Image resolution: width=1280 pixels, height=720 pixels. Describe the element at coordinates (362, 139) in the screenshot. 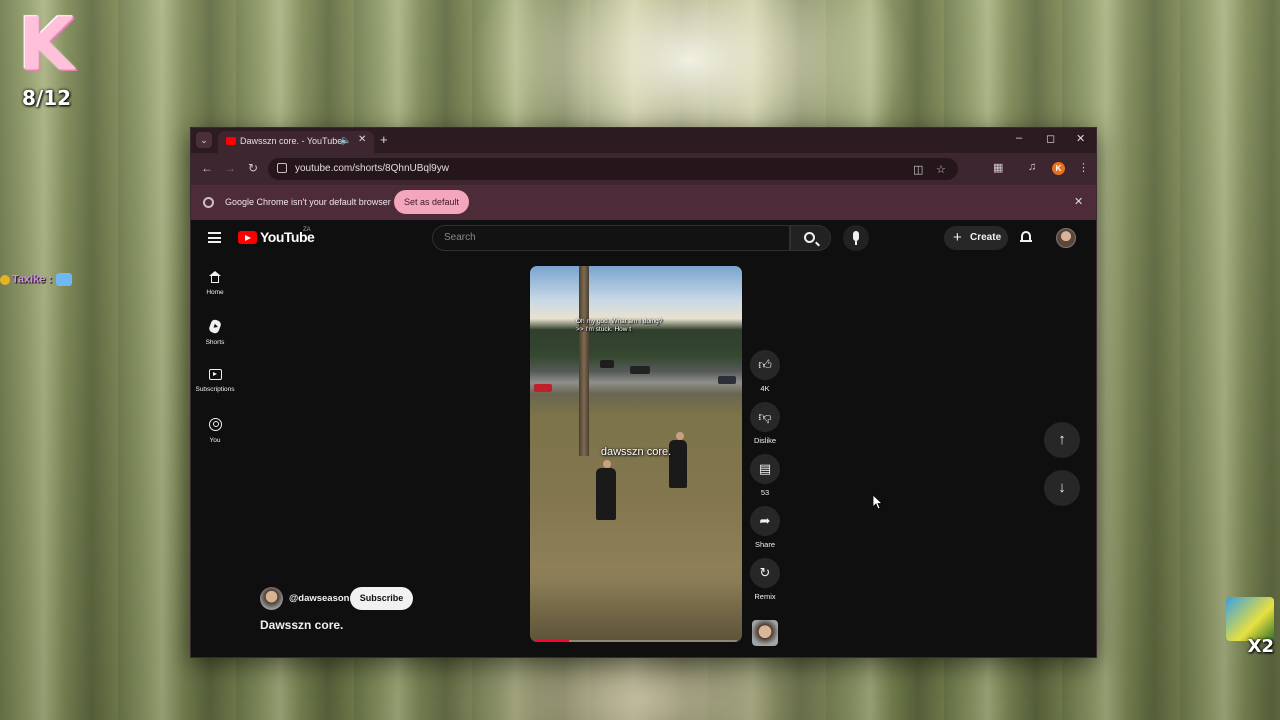

I see `tab-close-icon: ✕` at that location.